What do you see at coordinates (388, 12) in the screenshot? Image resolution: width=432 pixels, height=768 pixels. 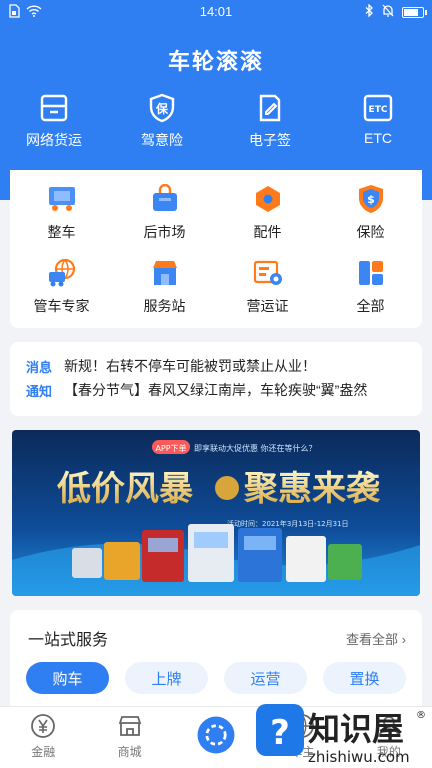 I see `bell-mute-icon` at bounding box center [388, 12].